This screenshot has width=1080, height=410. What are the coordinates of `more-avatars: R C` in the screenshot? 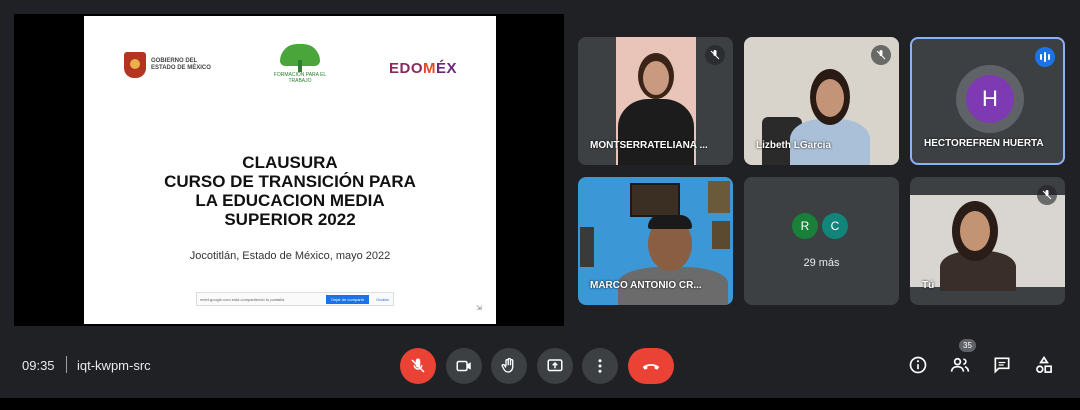 It's located at (820, 226).